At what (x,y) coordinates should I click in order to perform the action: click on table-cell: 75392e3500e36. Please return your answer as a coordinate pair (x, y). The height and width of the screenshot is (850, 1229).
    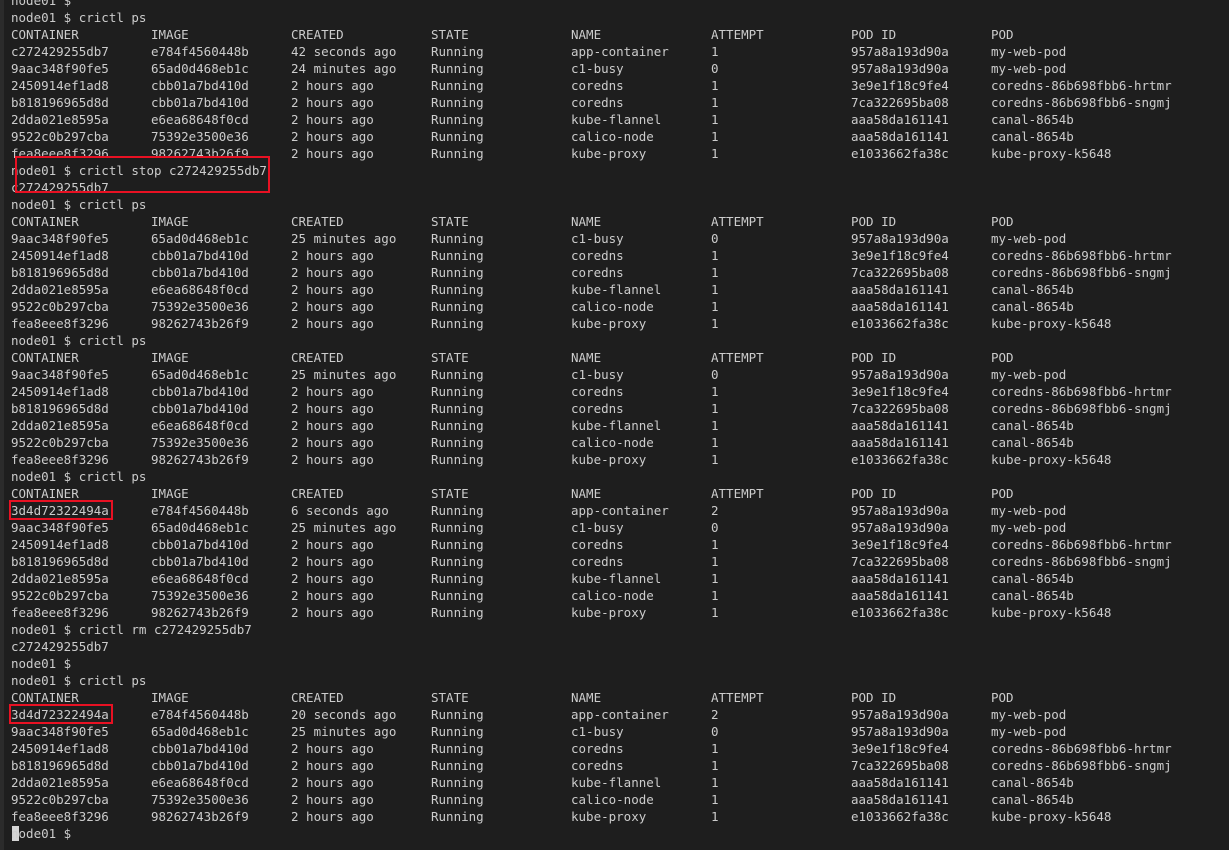
    Looking at the image, I should click on (200, 442).